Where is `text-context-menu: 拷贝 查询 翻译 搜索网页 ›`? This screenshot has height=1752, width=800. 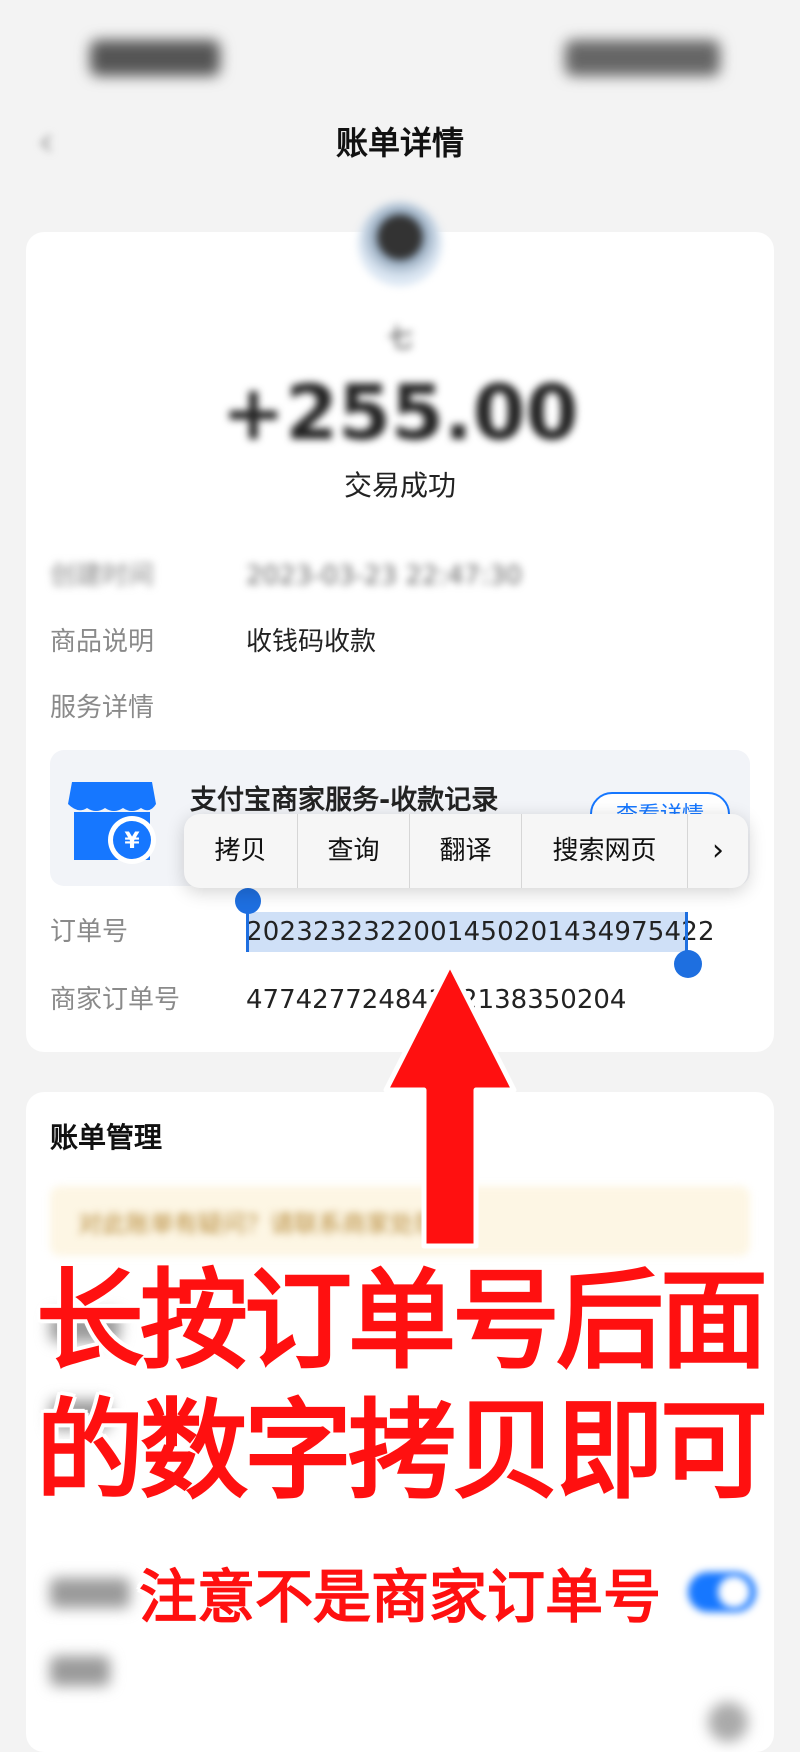
text-context-menu: 拷贝 查询 翻译 搜索网页 › is located at coordinates (466, 851).